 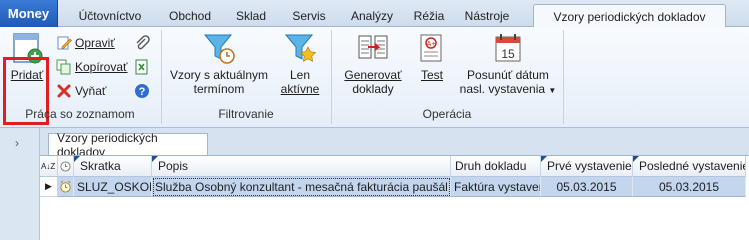 What do you see at coordinates (219, 49) in the screenshot?
I see `filter-clock-icon` at bounding box center [219, 49].